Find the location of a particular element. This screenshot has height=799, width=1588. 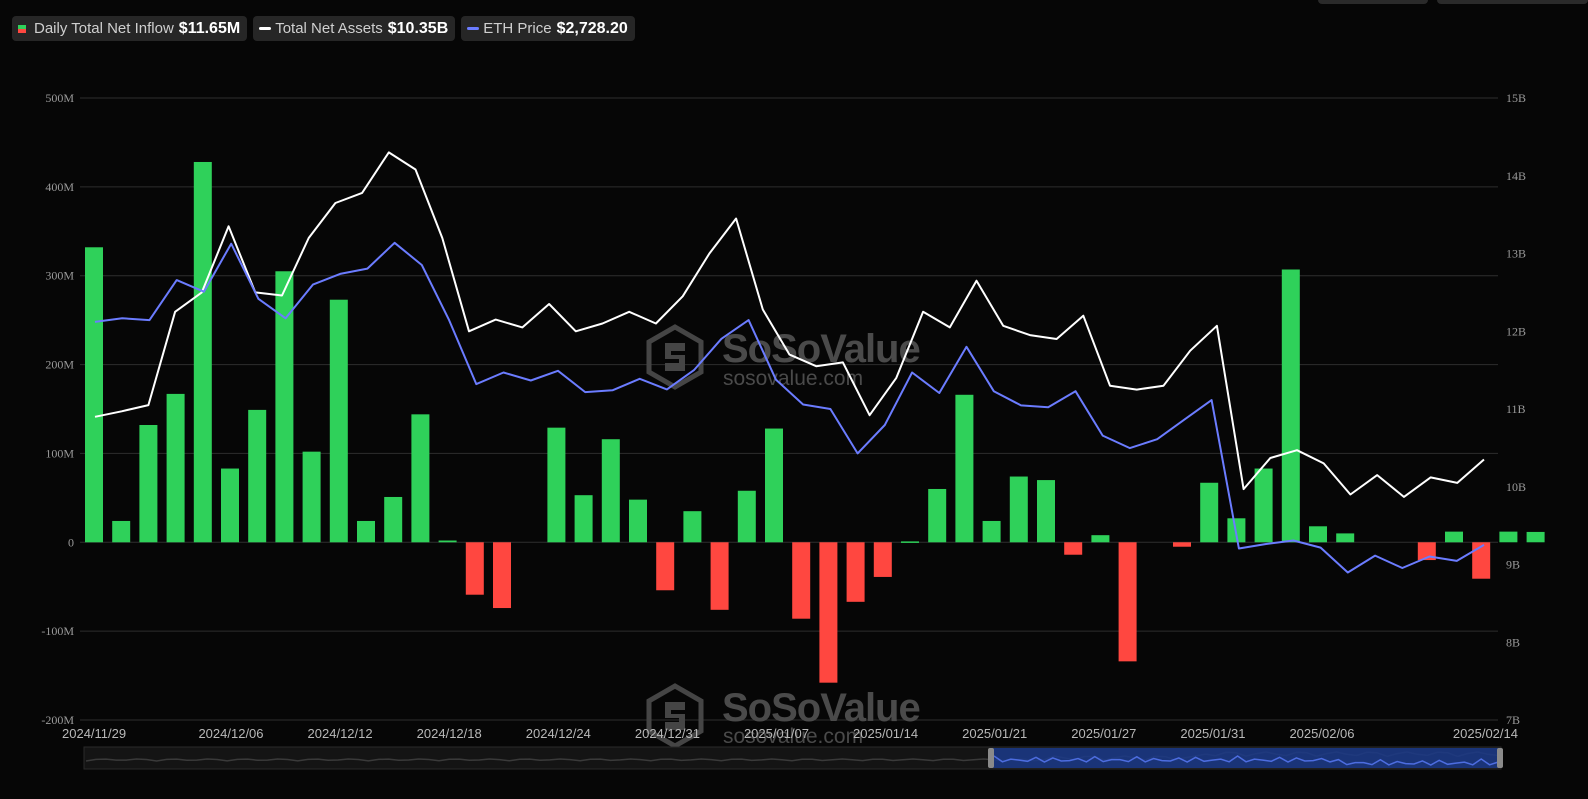

x-tick-label: 2025/02/06 is located at coordinates (1321, 733).